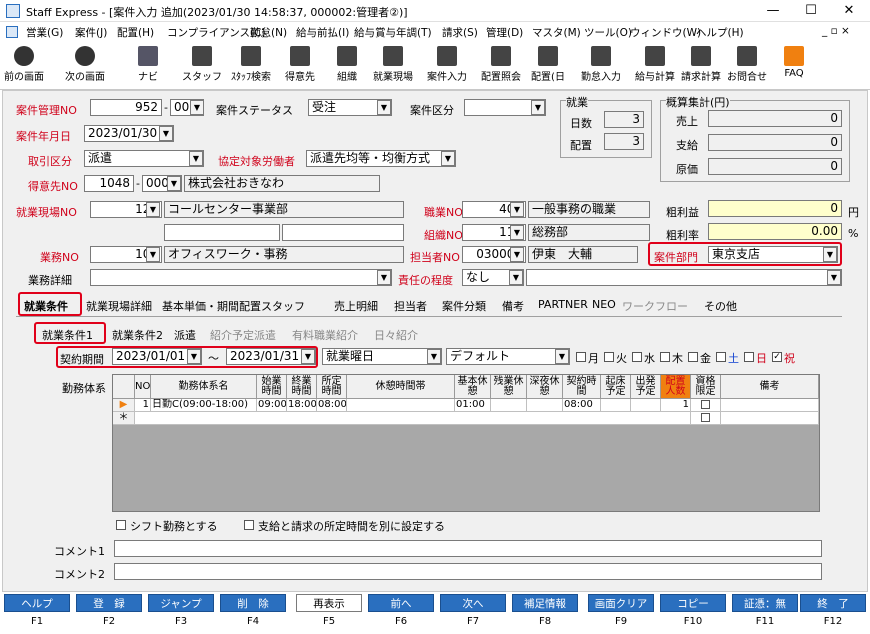 The height and width of the screenshot is (634, 870). Describe the element at coordinates (243, 335) in the screenshot. I see `subtab-temp-to-perm: 紹介予定派遣` at that location.